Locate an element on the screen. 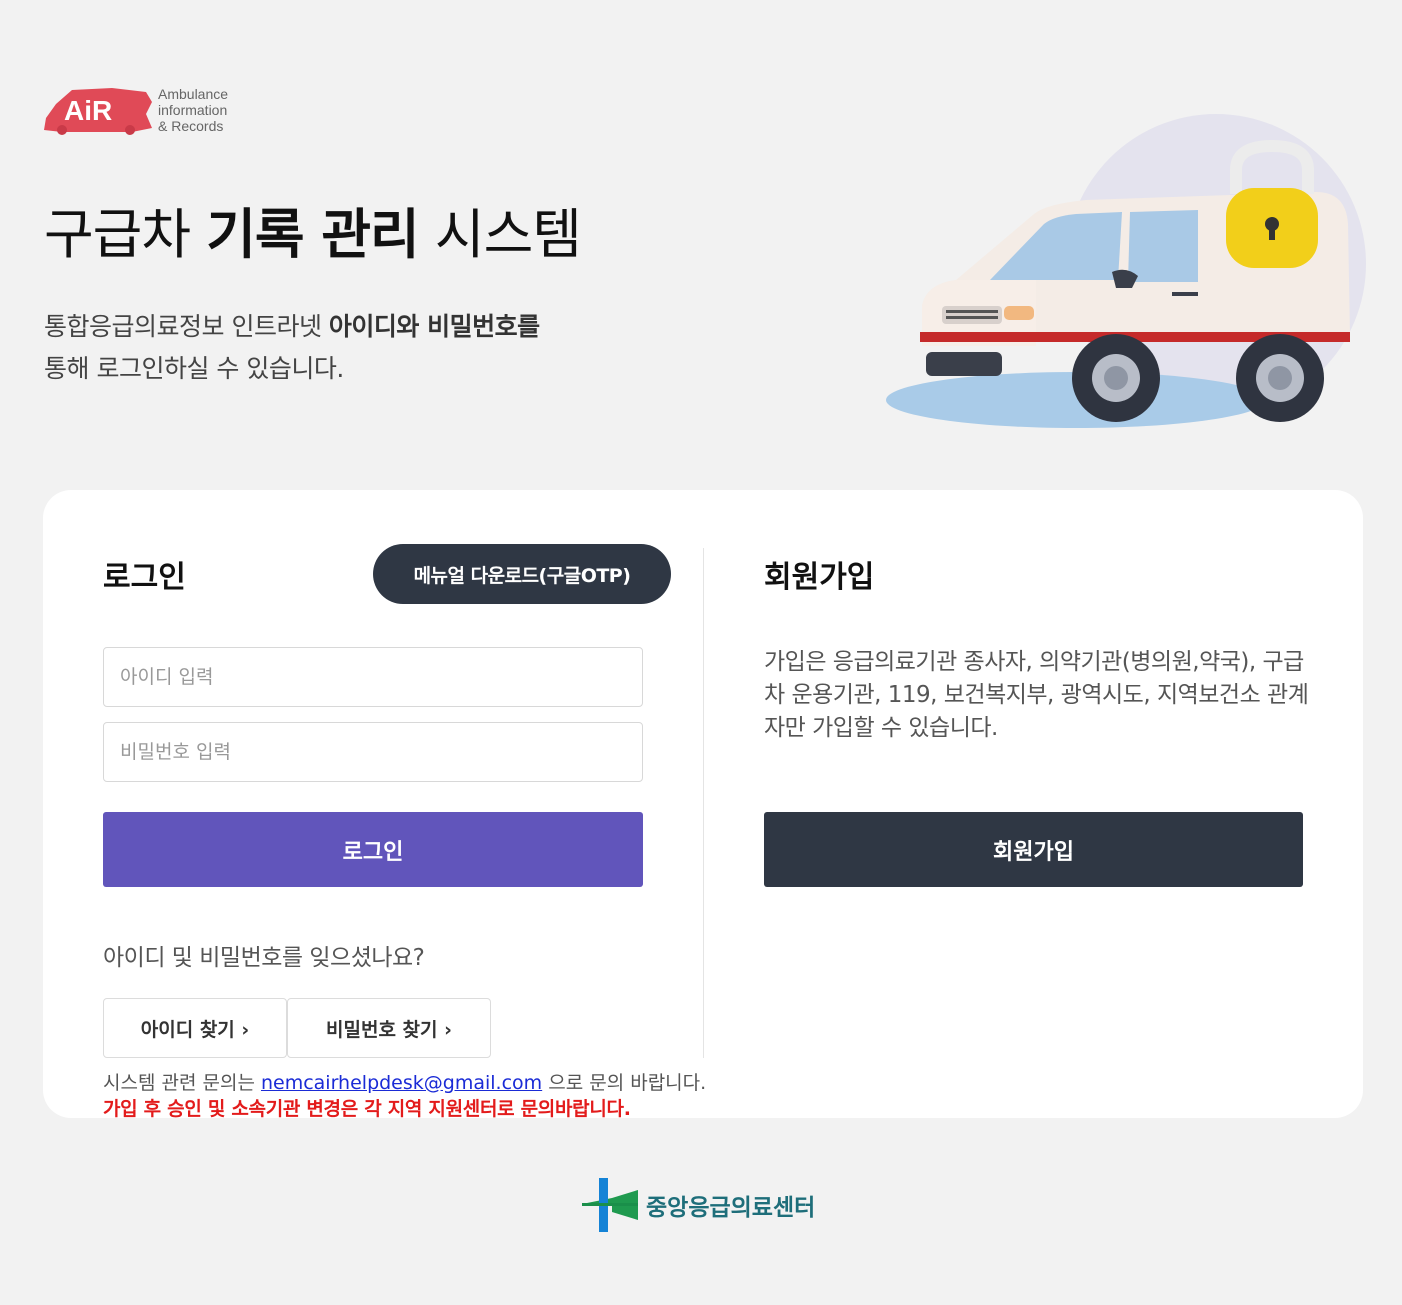 This screenshot has width=1402, height=1305. password-input is located at coordinates (373, 752).